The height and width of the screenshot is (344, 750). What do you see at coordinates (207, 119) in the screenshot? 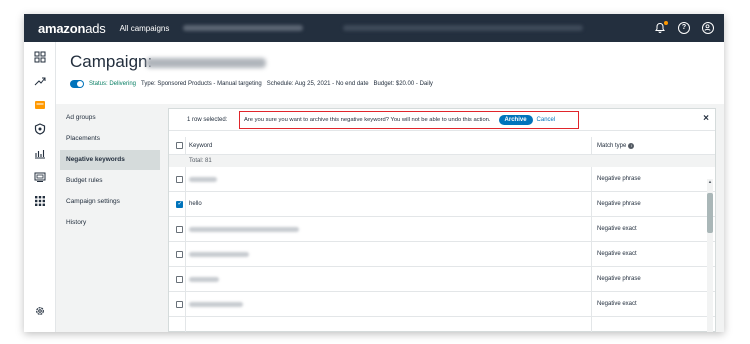
I see `selection-count: 1 row selected:` at bounding box center [207, 119].